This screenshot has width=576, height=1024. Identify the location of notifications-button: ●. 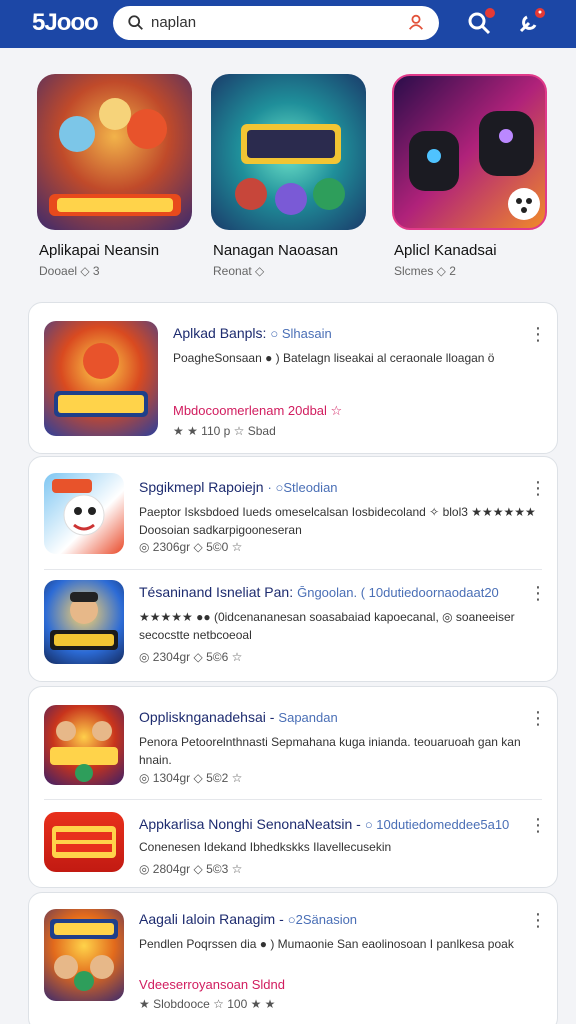
(530, 22).